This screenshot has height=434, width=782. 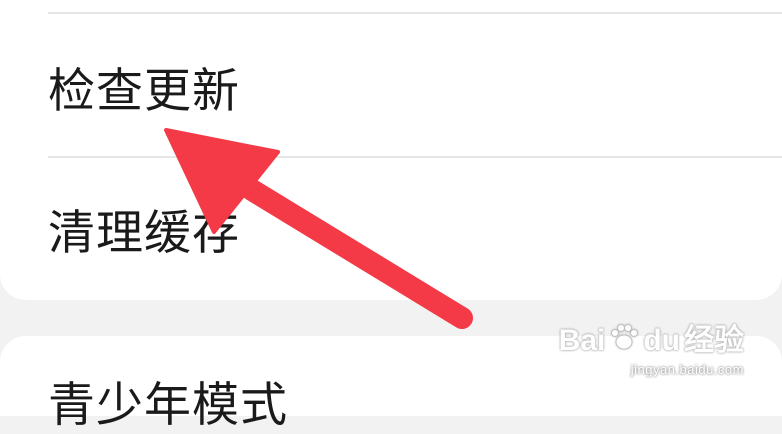 What do you see at coordinates (144, 233) in the screenshot?
I see `clear-cache-label: 清理缓存` at bounding box center [144, 233].